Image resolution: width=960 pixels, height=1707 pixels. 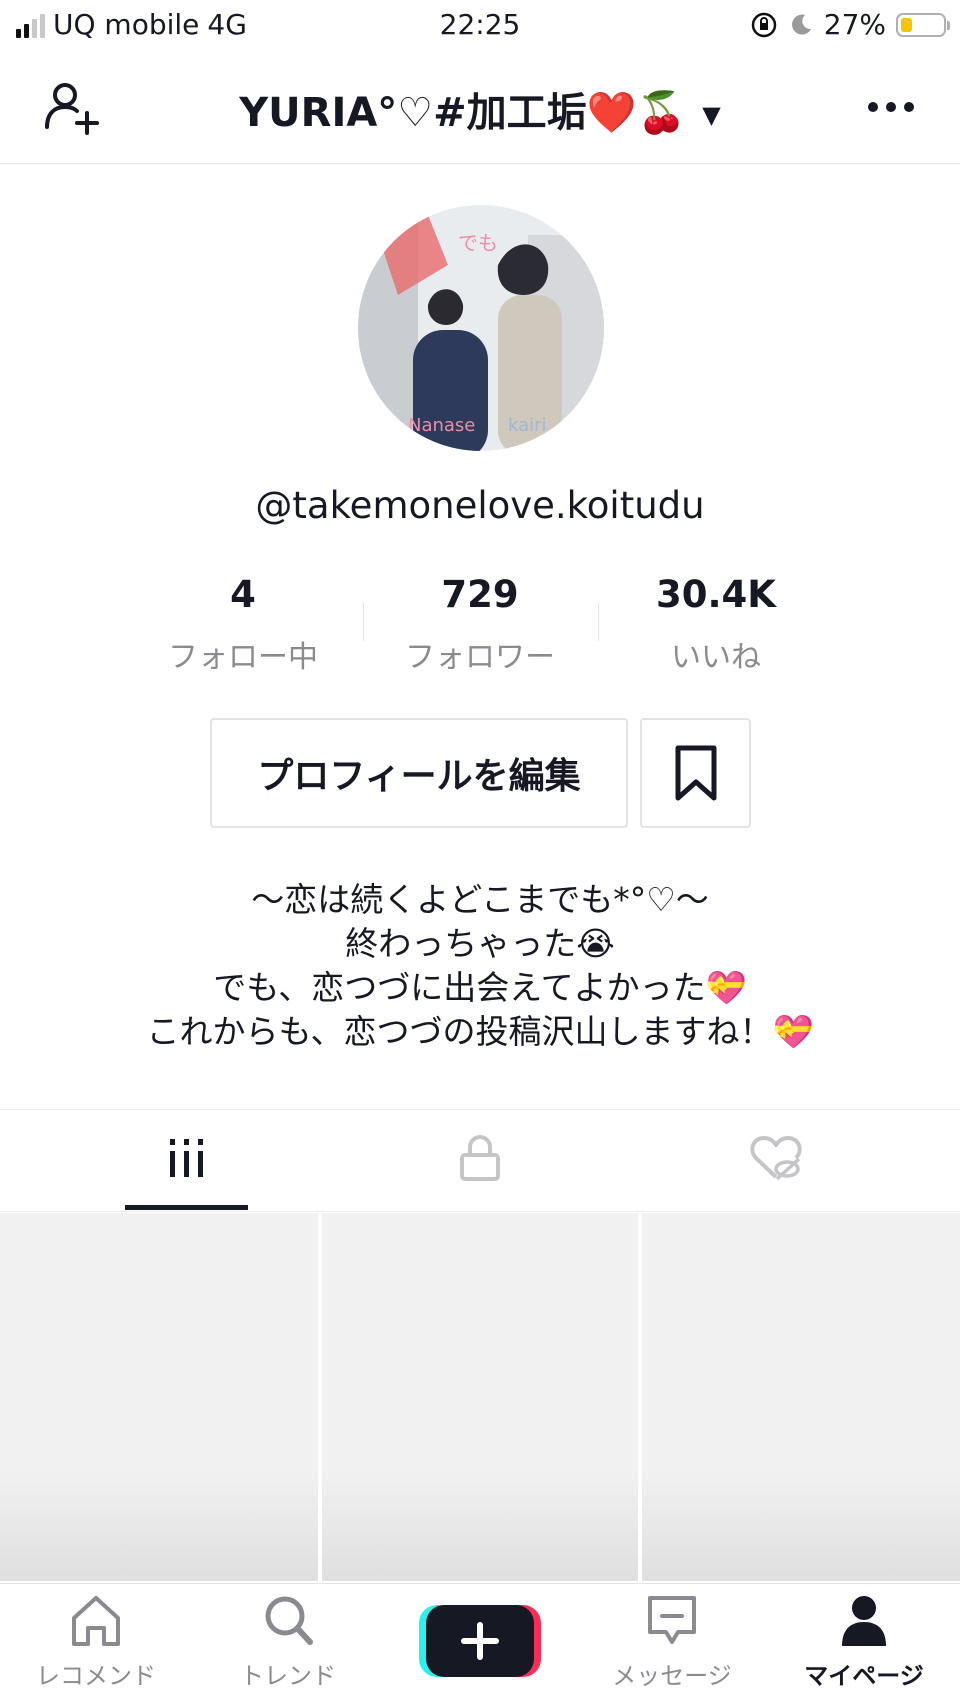 I want to click on nav-home: レコメンド, so click(x=96, y=1641).